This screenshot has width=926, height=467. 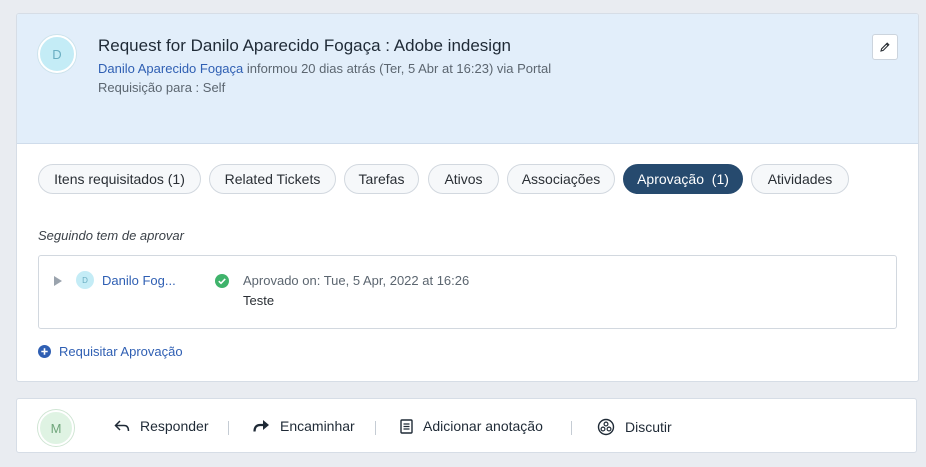 What do you see at coordinates (261, 426) in the screenshot?
I see `forward-icon` at bounding box center [261, 426].